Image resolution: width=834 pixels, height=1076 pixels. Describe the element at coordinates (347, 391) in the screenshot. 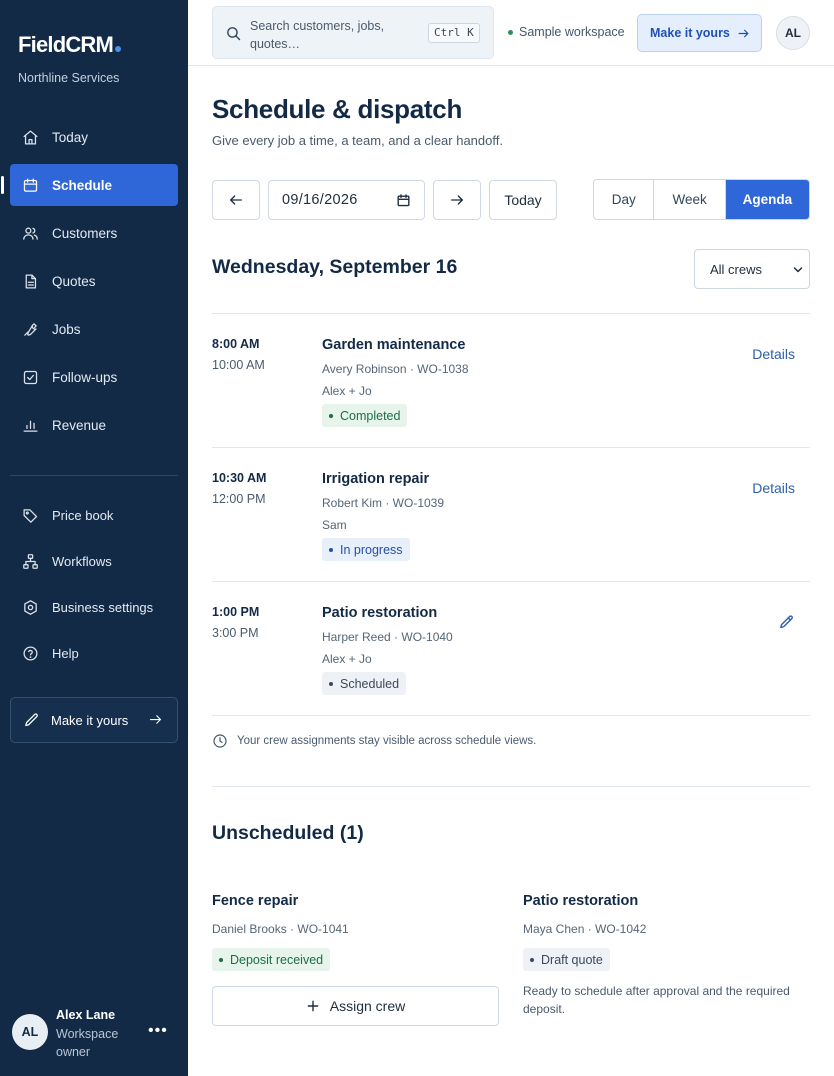

I see `job-crew: Alex + Jo` at that location.